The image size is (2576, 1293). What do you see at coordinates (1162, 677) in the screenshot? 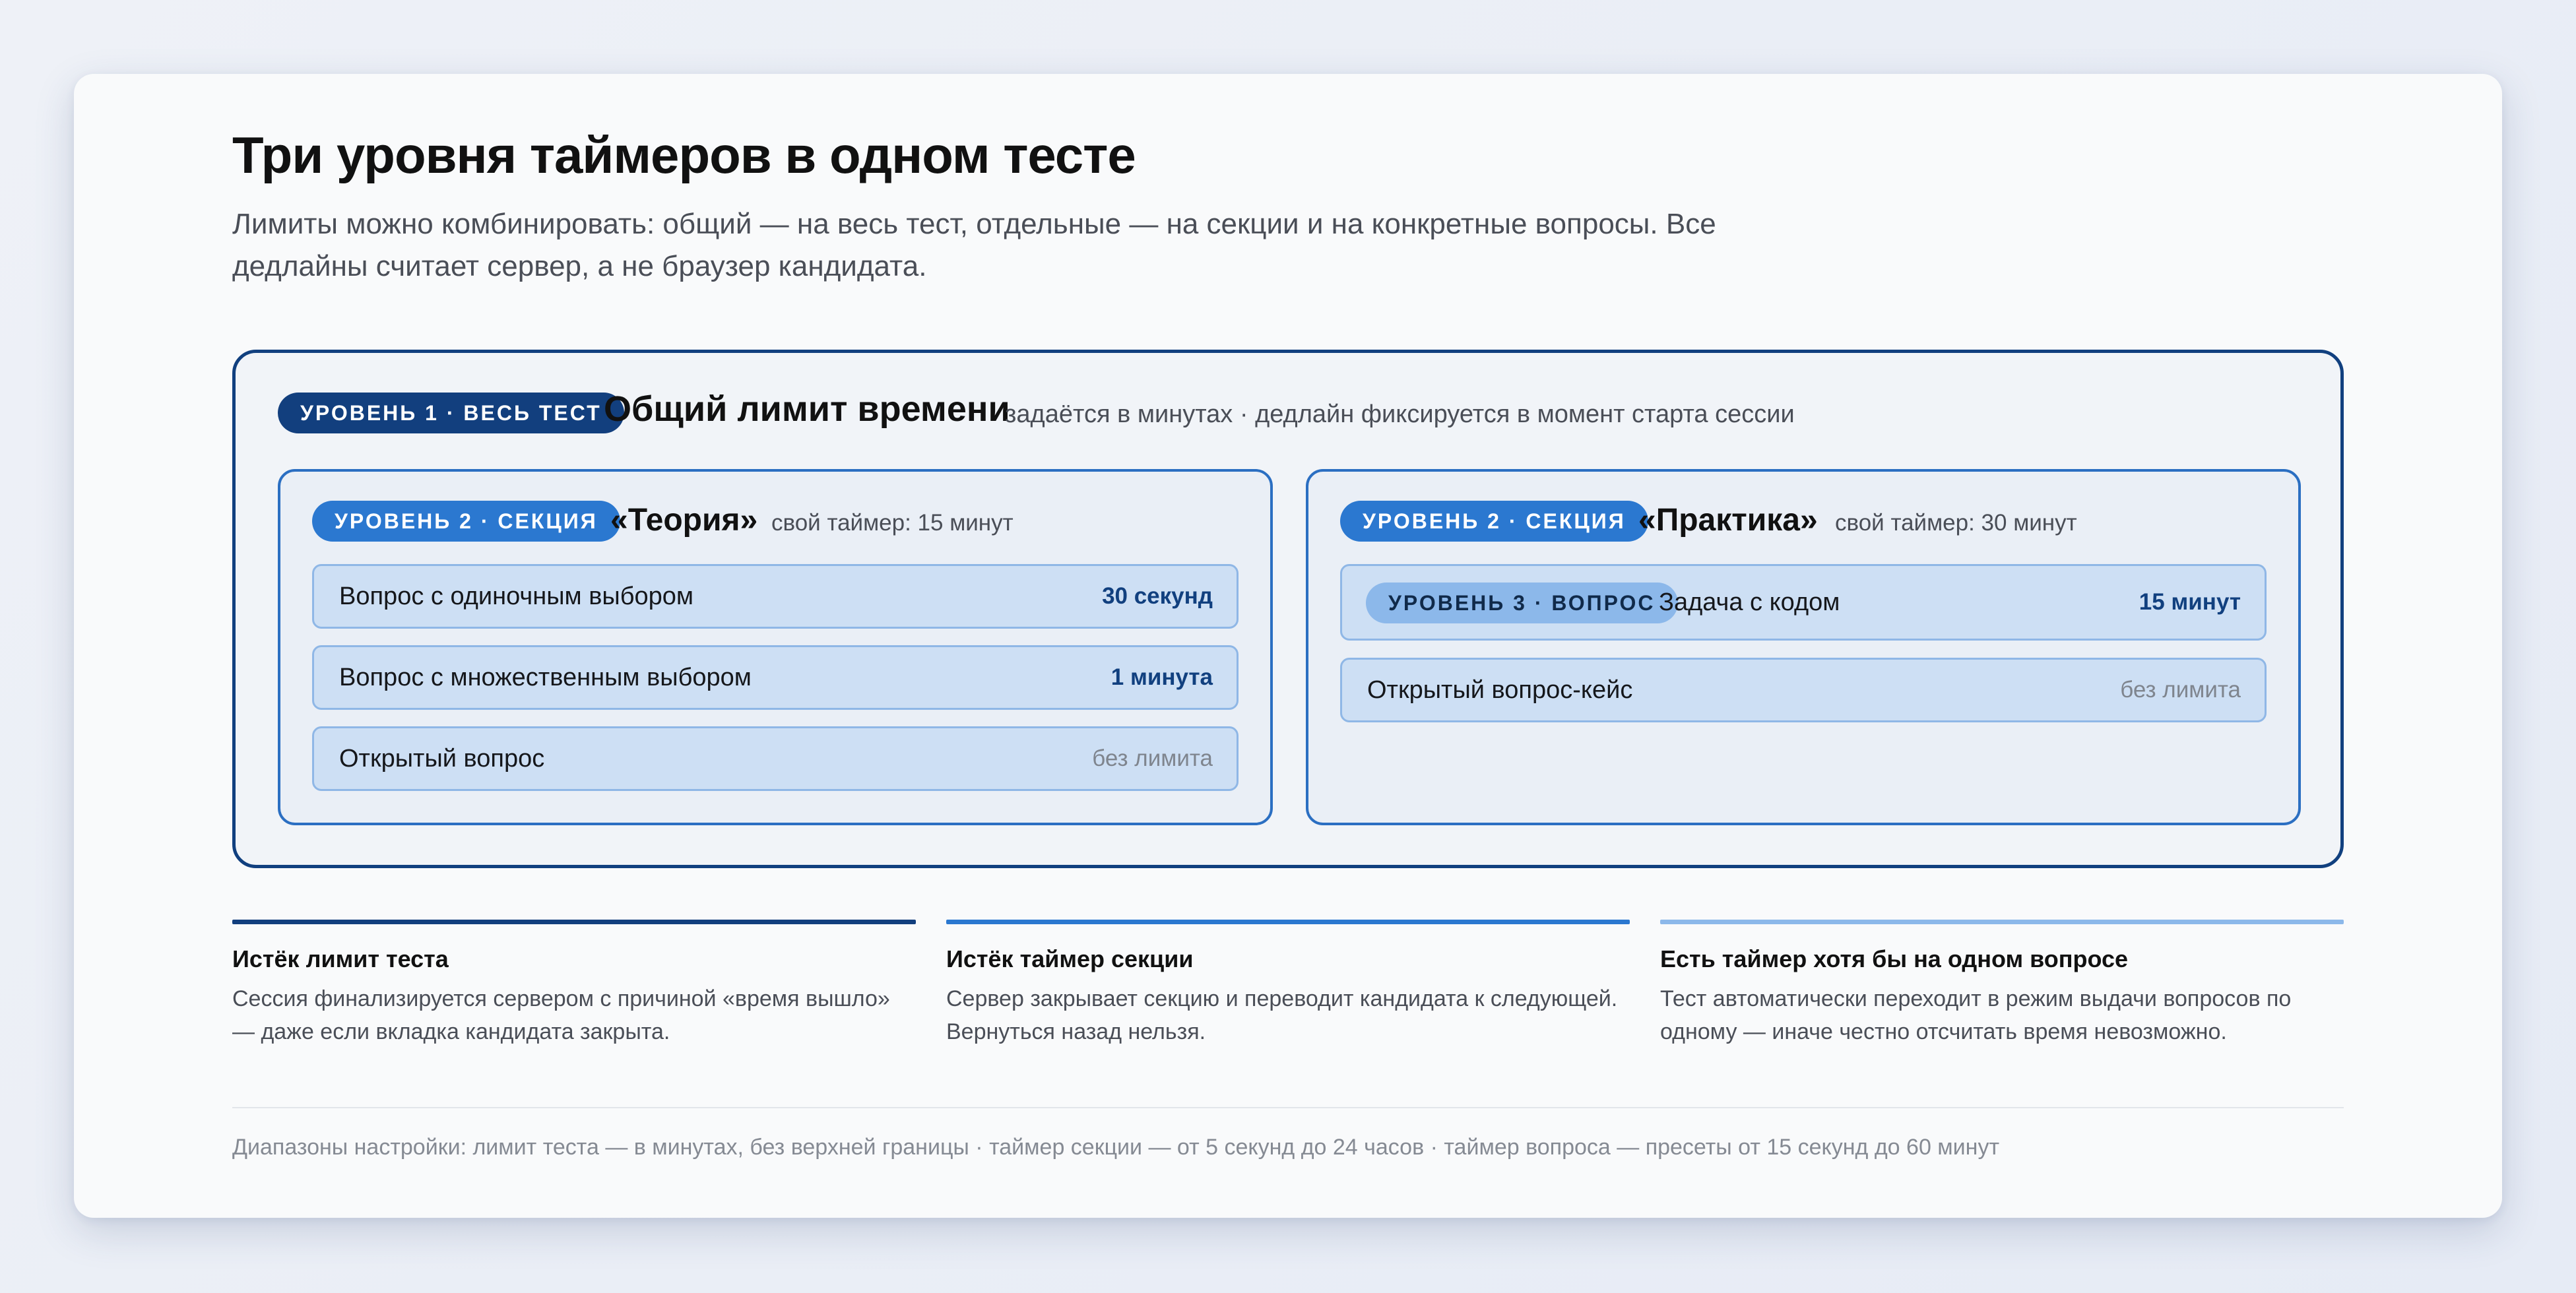
I see `question-limit: 1 минута` at bounding box center [1162, 677].